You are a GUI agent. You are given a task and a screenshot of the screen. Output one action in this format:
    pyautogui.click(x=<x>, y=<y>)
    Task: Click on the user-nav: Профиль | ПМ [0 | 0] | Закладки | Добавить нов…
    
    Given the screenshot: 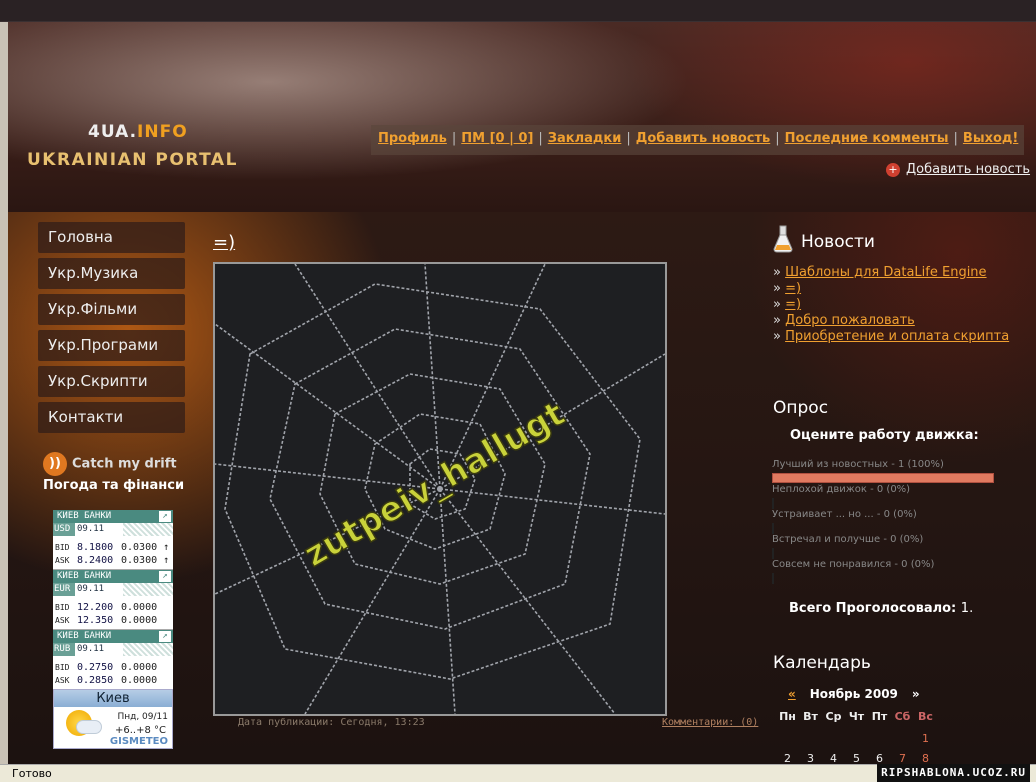 What is the action you would take?
    pyautogui.click(x=697, y=140)
    